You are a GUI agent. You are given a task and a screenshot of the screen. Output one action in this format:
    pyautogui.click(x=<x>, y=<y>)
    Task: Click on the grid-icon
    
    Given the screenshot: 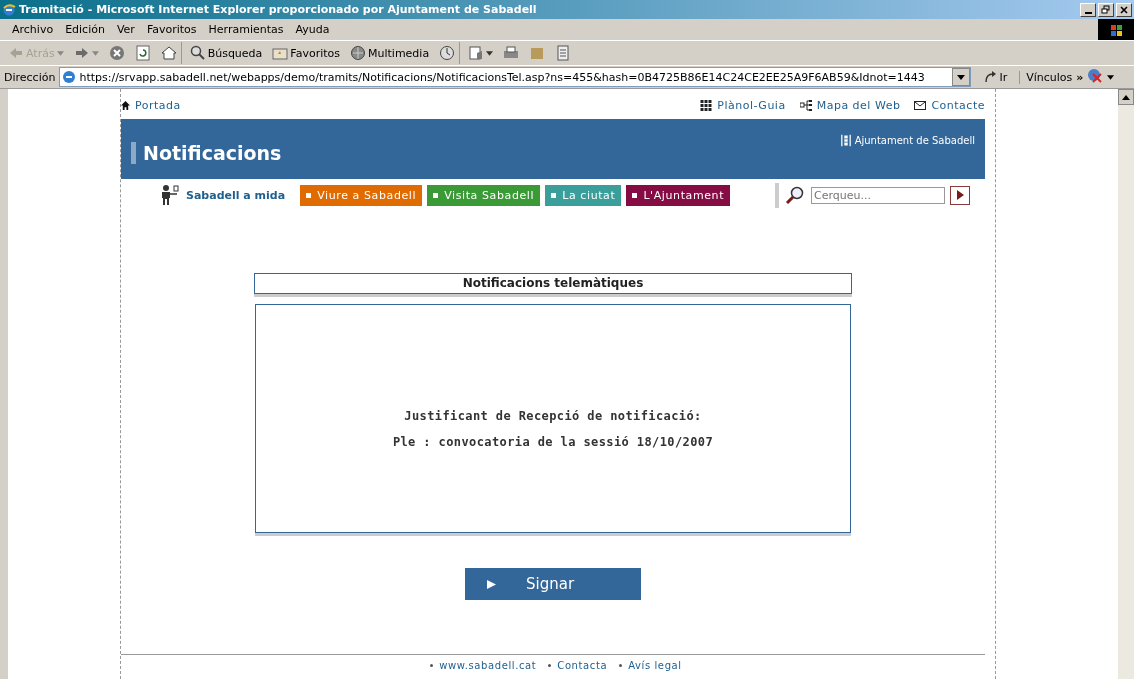 What is the action you would take?
    pyautogui.click(x=706, y=105)
    